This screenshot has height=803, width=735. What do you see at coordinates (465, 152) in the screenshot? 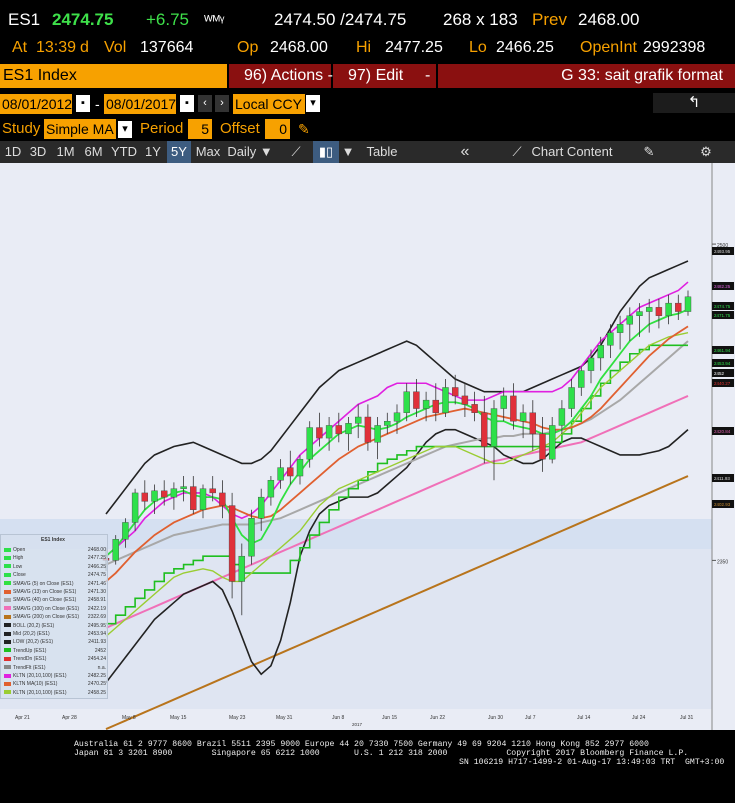
I see `collapse-icon: «` at bounding box center [465, 152].